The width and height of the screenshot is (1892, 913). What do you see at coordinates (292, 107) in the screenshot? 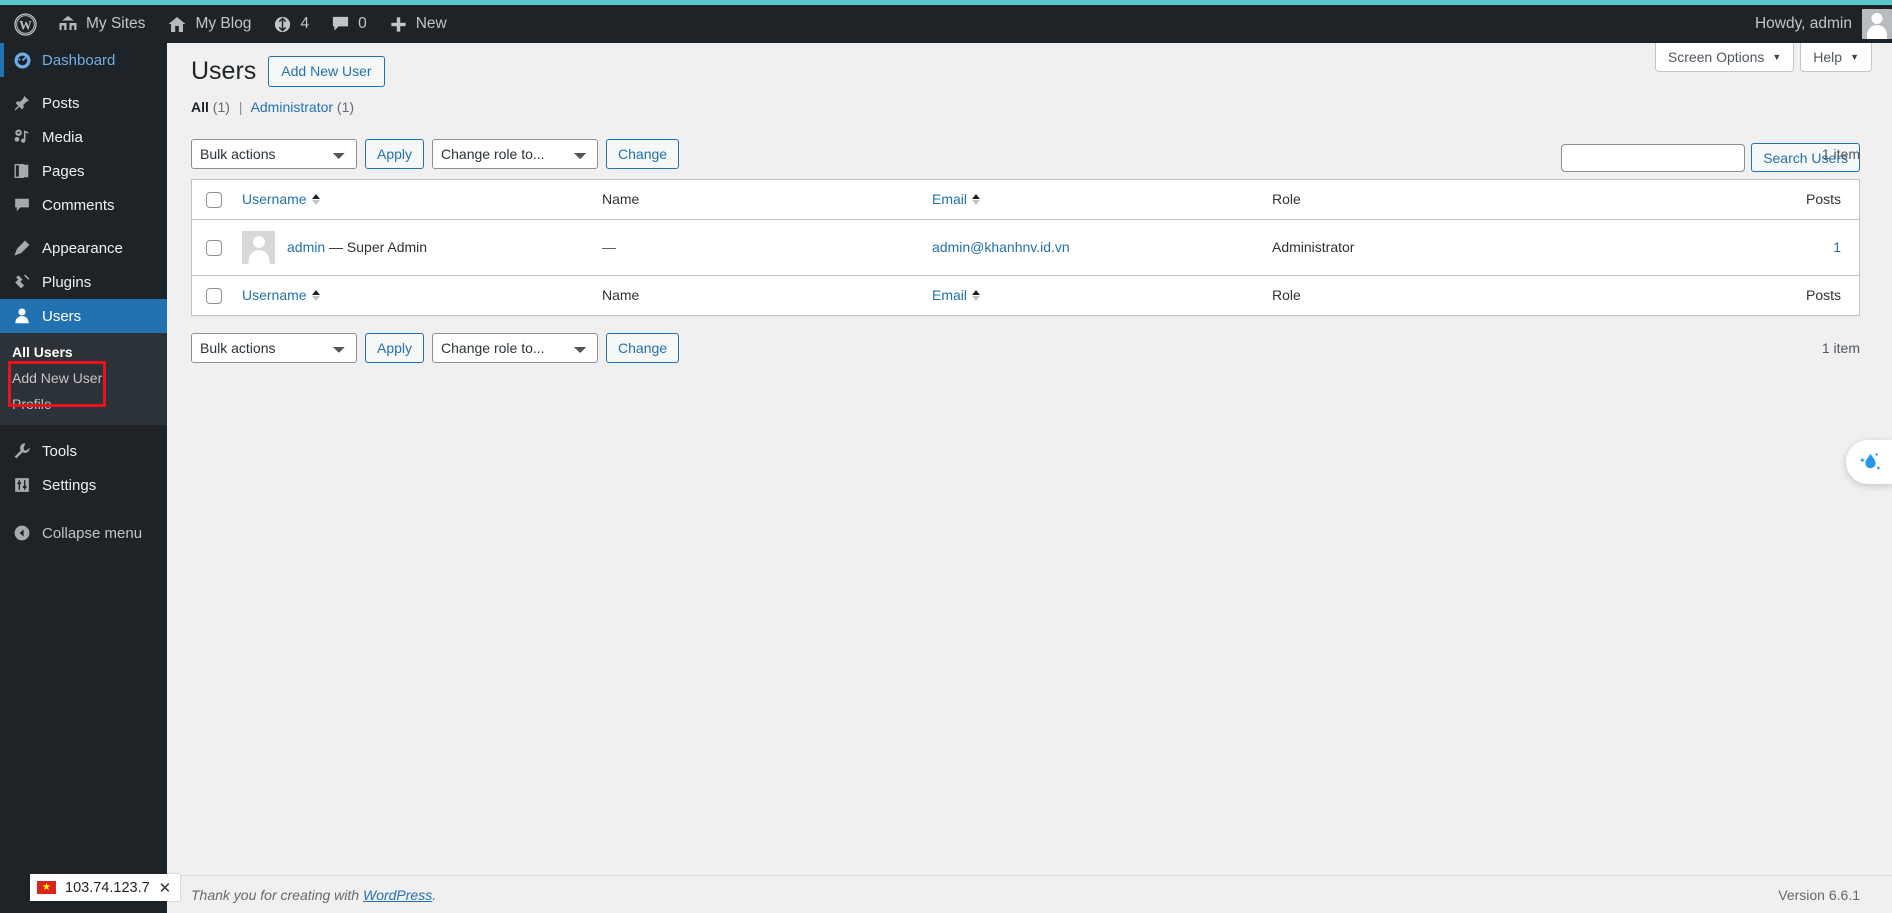
I see `filter-link-administrator: Administrator` at bounding box center [292, 107].